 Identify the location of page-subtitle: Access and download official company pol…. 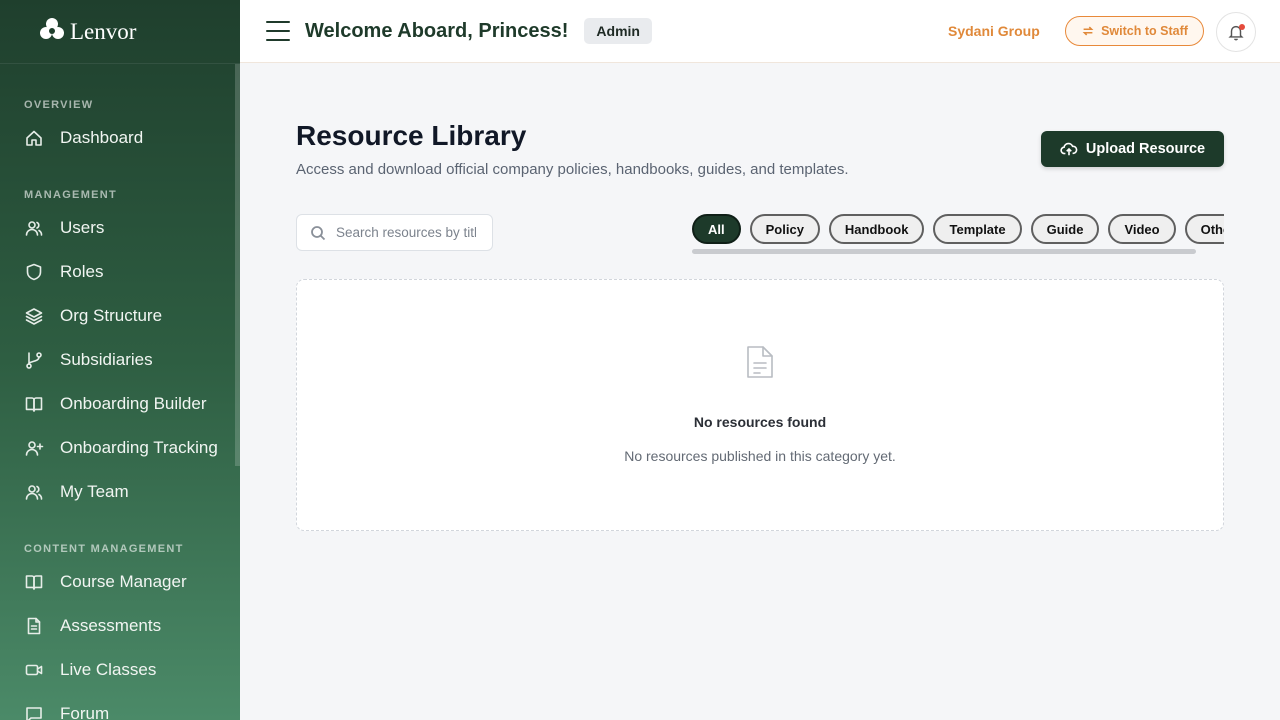
(572, 169).